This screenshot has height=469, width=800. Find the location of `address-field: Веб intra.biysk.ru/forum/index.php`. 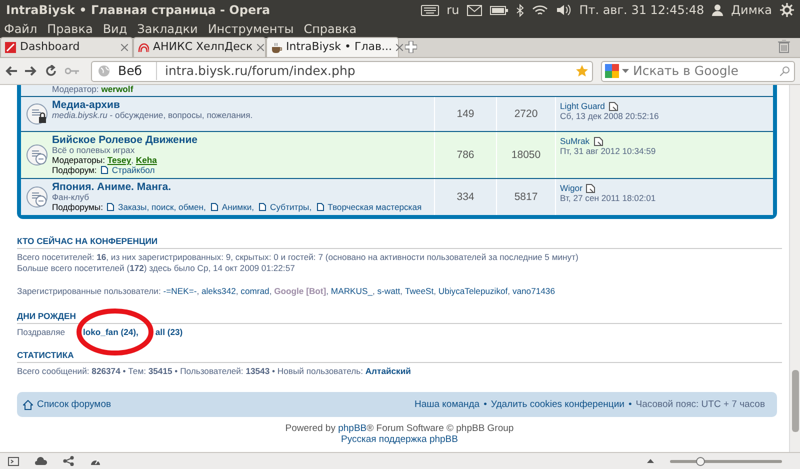

address-field: Веб intra.biysk.ru/forum/index.php is located at coordinates (342, 71).